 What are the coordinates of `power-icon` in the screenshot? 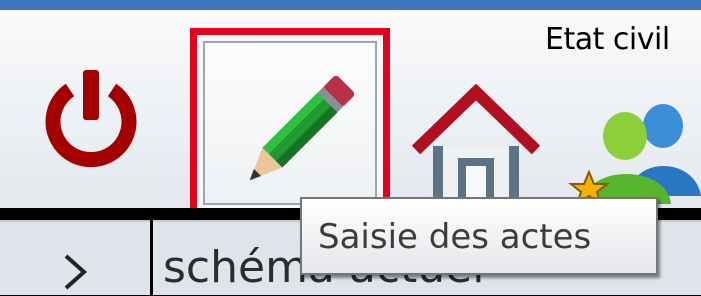 It's located at (91, 119).